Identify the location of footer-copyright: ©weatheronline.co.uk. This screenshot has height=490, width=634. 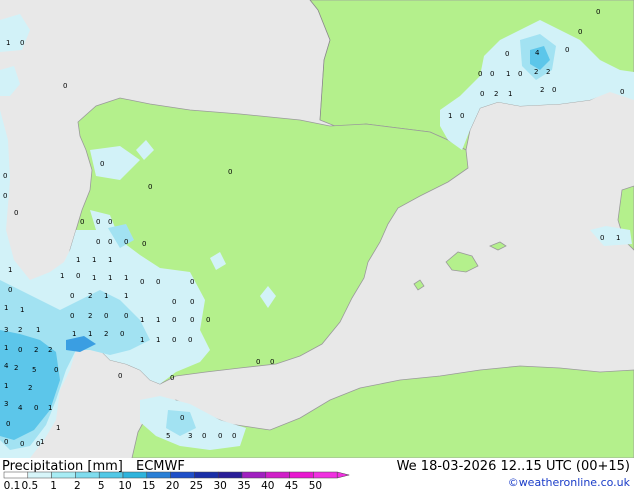
(569, 482).